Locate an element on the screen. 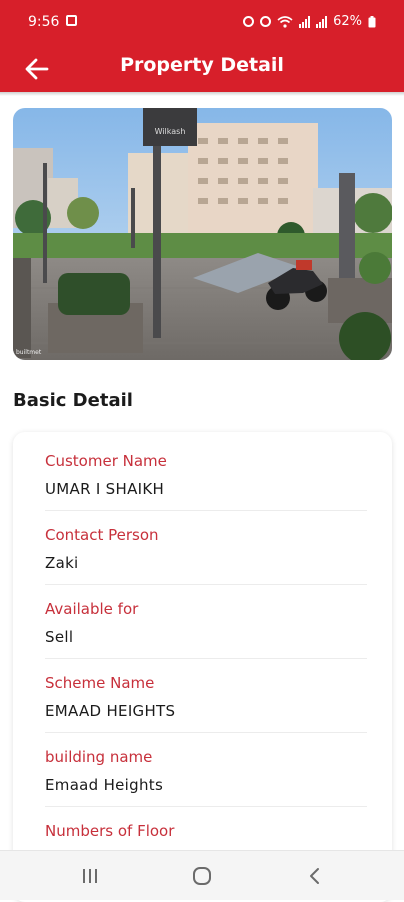 The width and height of the screenshot is (404, 902). notification-icons is located at coordinates (71, 20).